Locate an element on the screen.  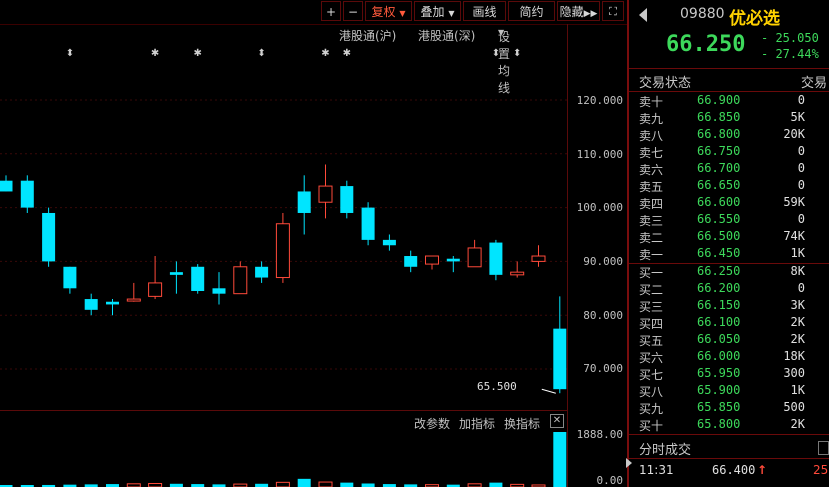
bid-row: 买九 65.850 500 is located at coordinates (729, 408).